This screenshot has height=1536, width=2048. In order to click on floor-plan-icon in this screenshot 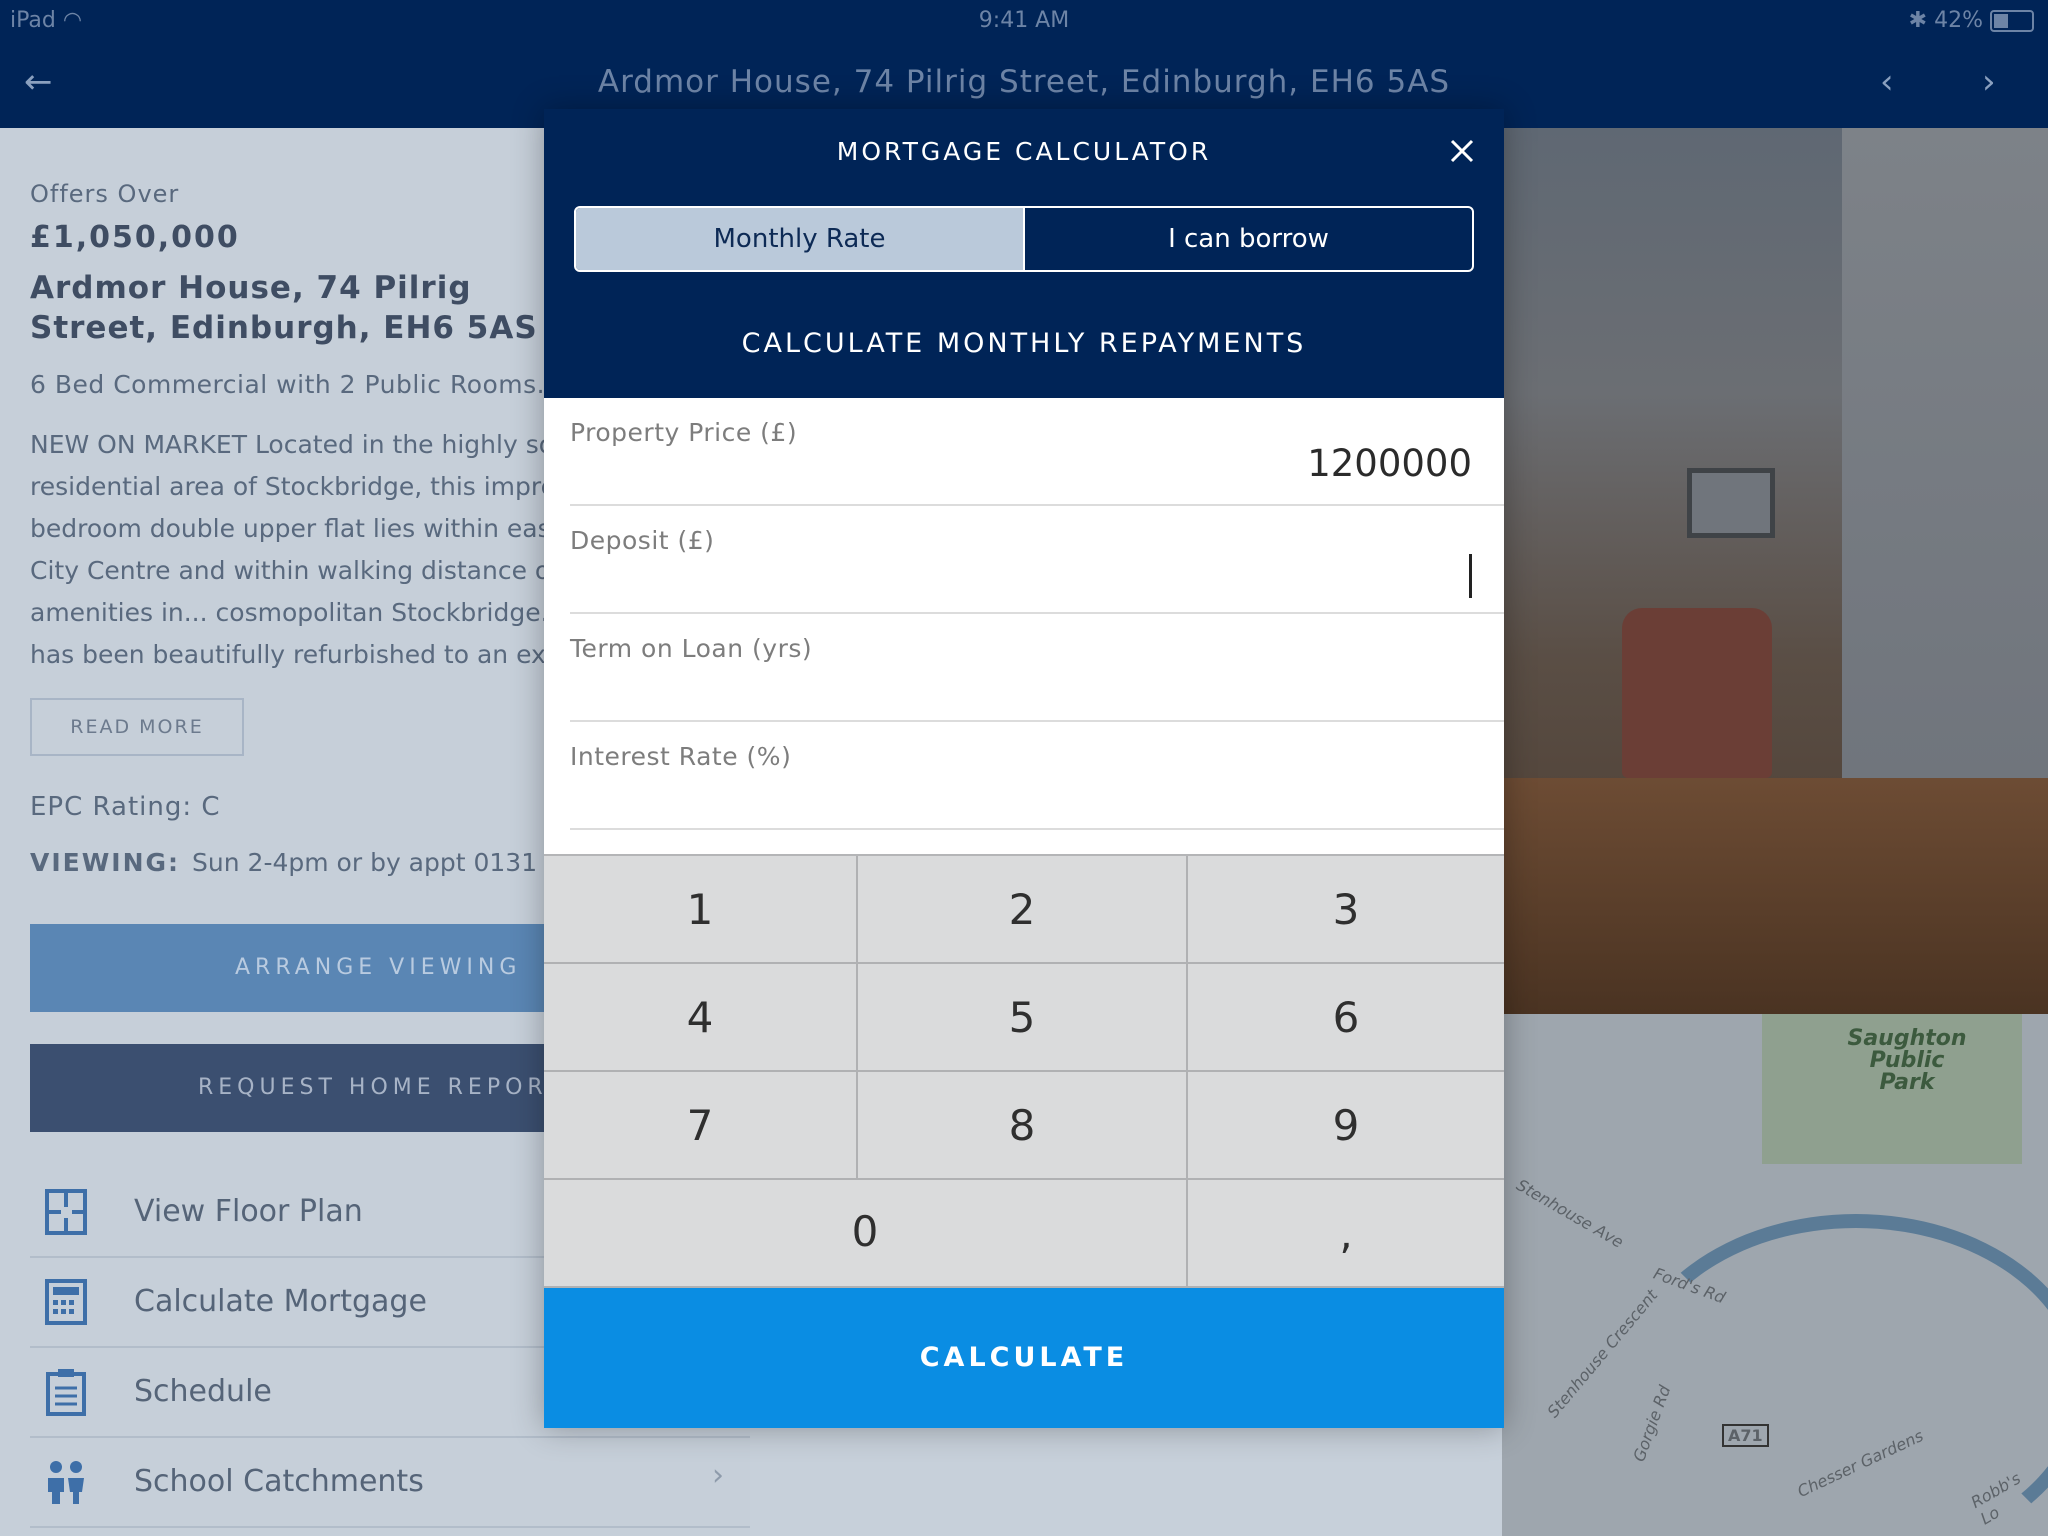, I will do `click(66, 1212)`.